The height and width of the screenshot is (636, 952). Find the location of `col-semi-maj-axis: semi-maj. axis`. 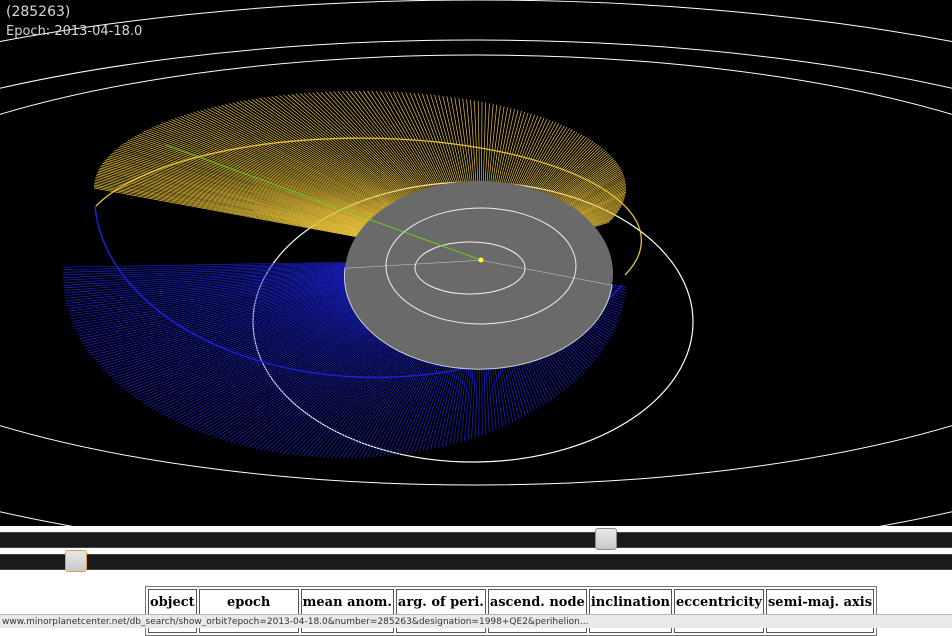

col-semi-maj-axis: semi-maj. axis is located at coordinates (820, 602).